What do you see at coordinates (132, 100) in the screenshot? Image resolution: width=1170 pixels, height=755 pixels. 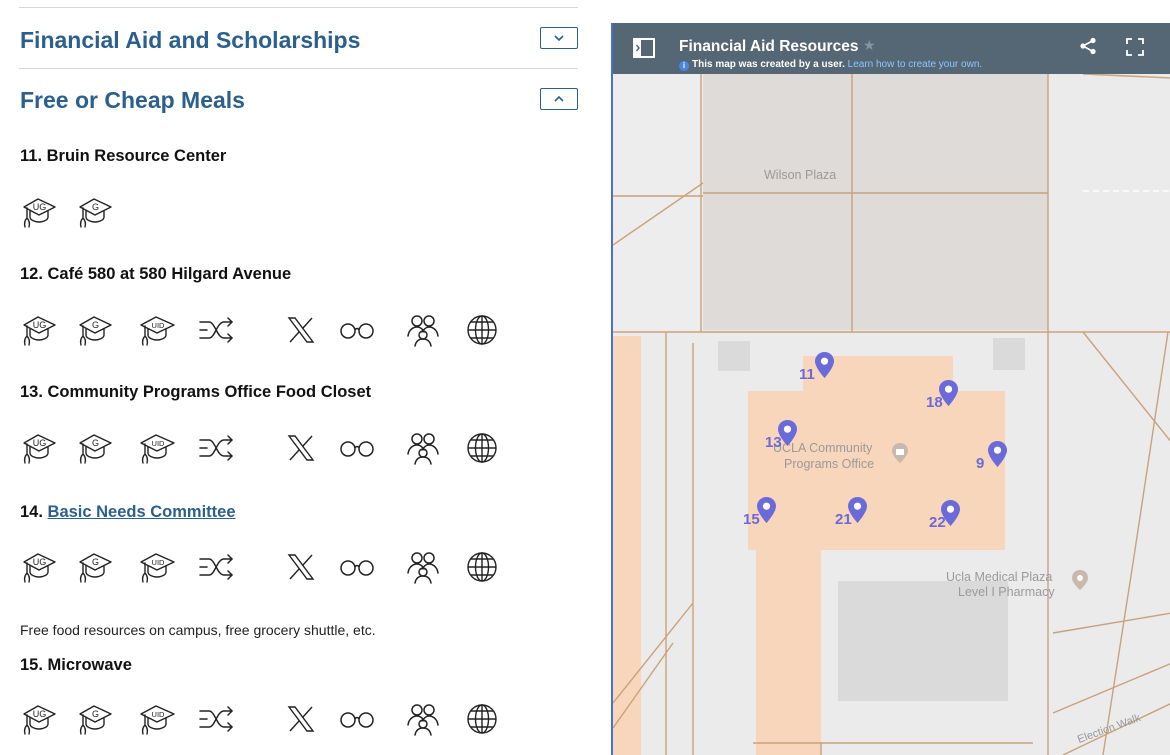 I see `section-title-meals: Free or Cheap Meals` at bounding box center [132, 100].